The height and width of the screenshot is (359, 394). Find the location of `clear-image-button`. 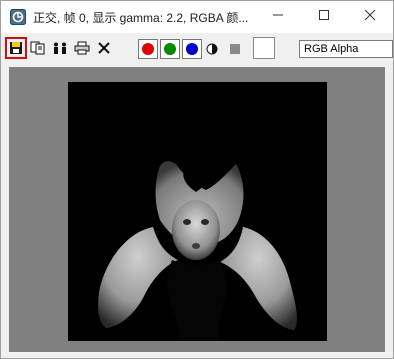

clear-image-button is located at coordinates (104, 48).